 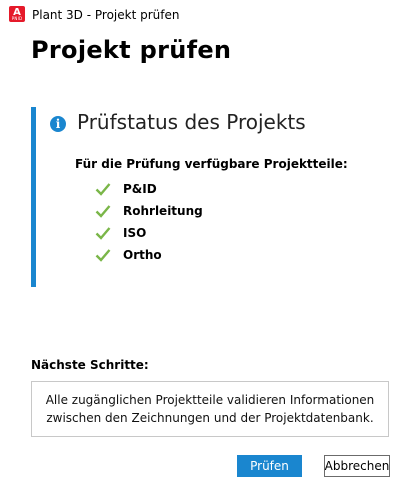 I want to click on list-item: P&ID, so click(x=149, y=189).